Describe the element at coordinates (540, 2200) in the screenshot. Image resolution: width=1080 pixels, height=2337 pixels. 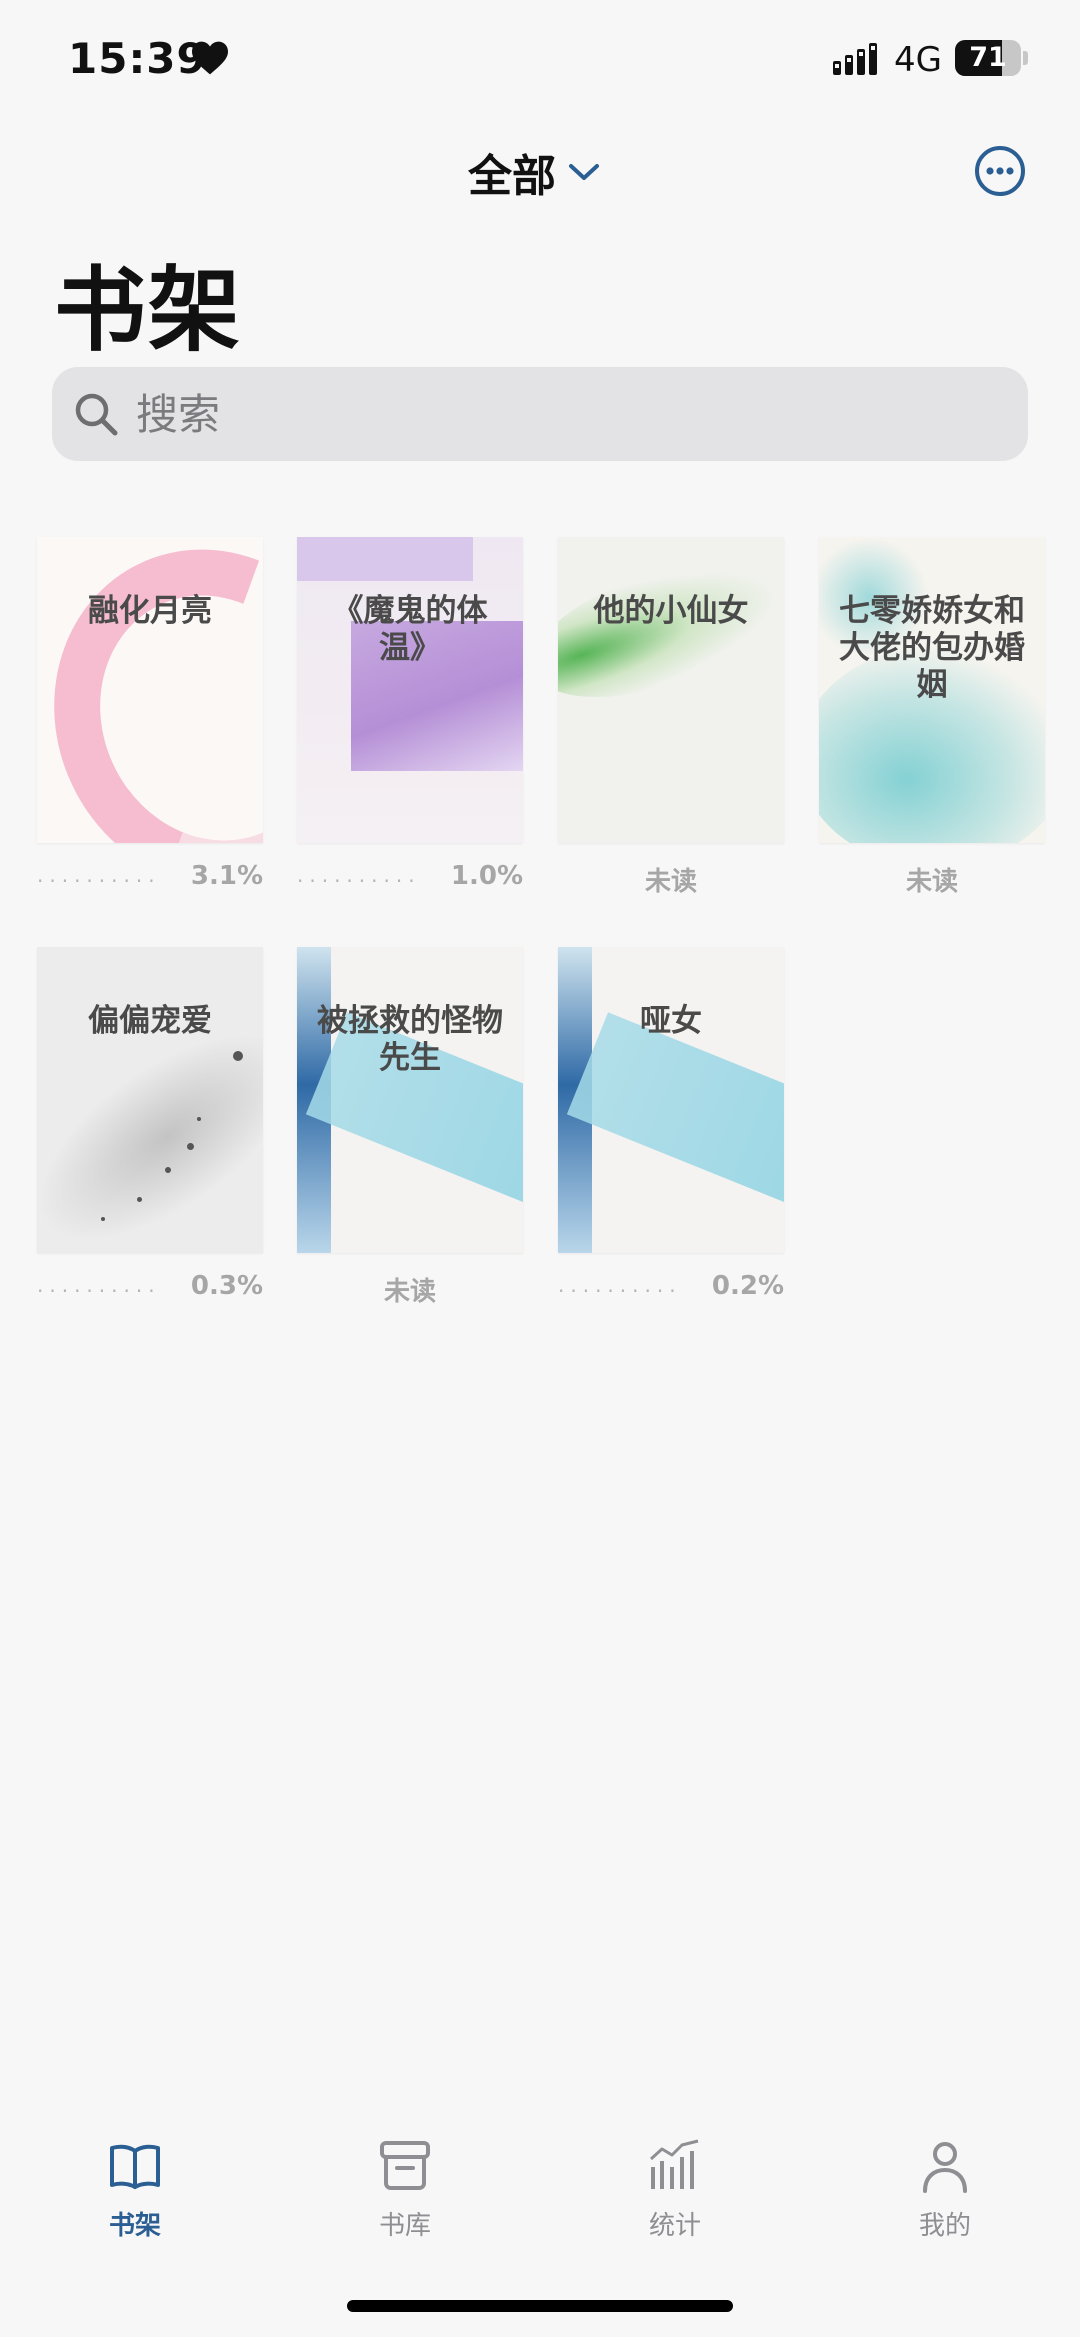
I see `tab-bar: 书架 书库 统计 我的` at that location.